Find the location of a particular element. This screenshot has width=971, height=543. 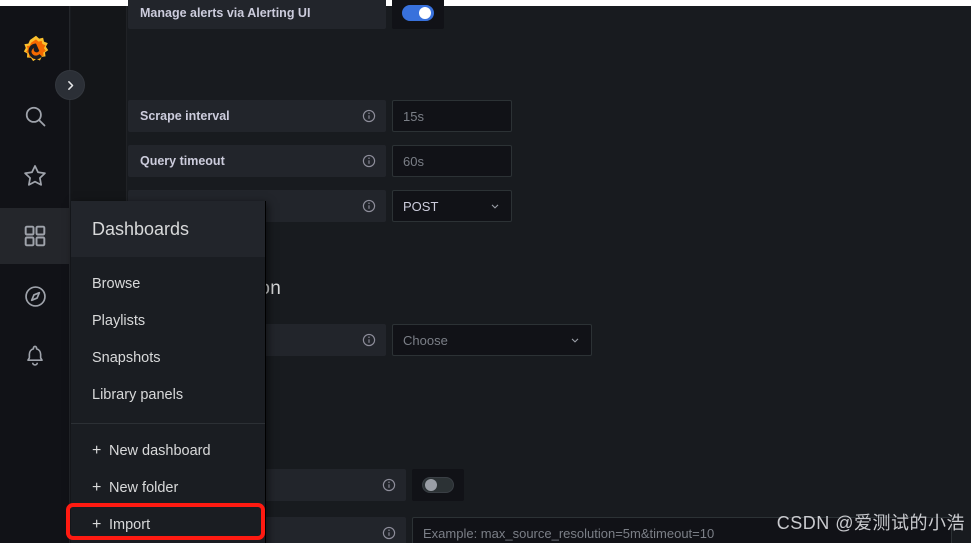

left-nav-rail is located at coordinates (42, 274).